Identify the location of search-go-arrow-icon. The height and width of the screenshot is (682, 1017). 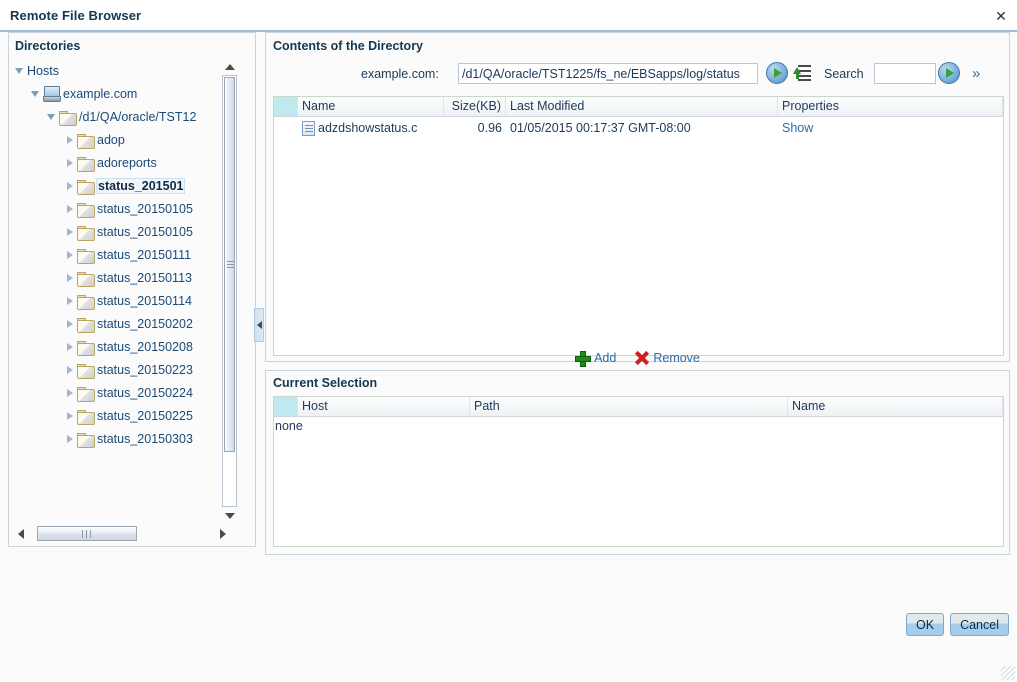
(949, 73).